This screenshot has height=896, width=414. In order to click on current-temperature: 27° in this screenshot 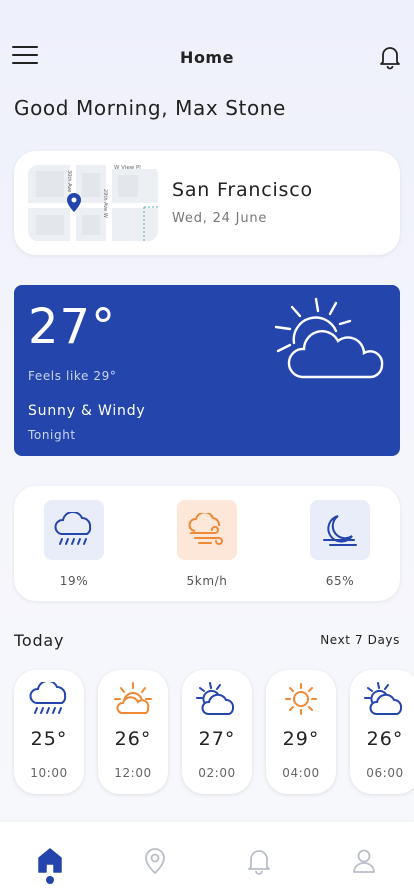, I will do `click(72, 327)`.